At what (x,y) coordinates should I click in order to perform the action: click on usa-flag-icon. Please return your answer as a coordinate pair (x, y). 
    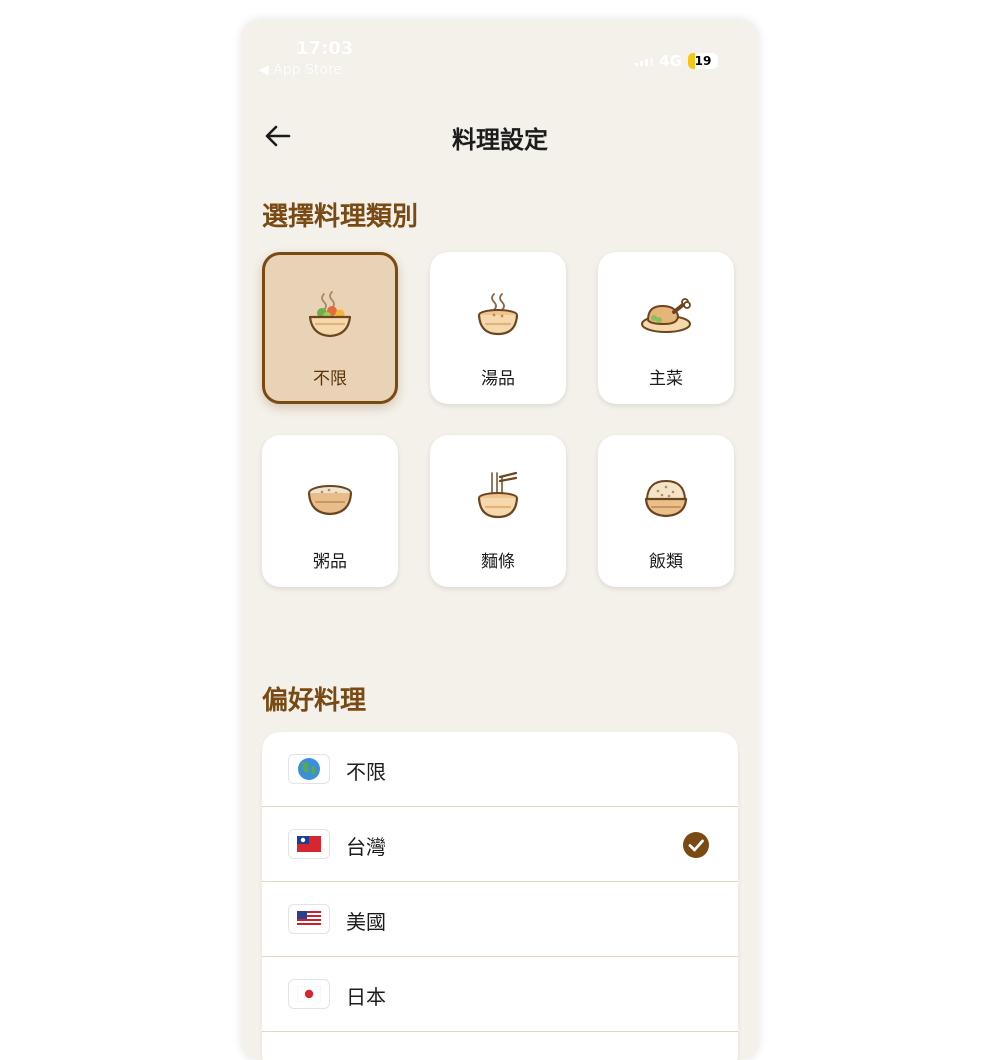
    Looking at the image, I should click on (309, 919).